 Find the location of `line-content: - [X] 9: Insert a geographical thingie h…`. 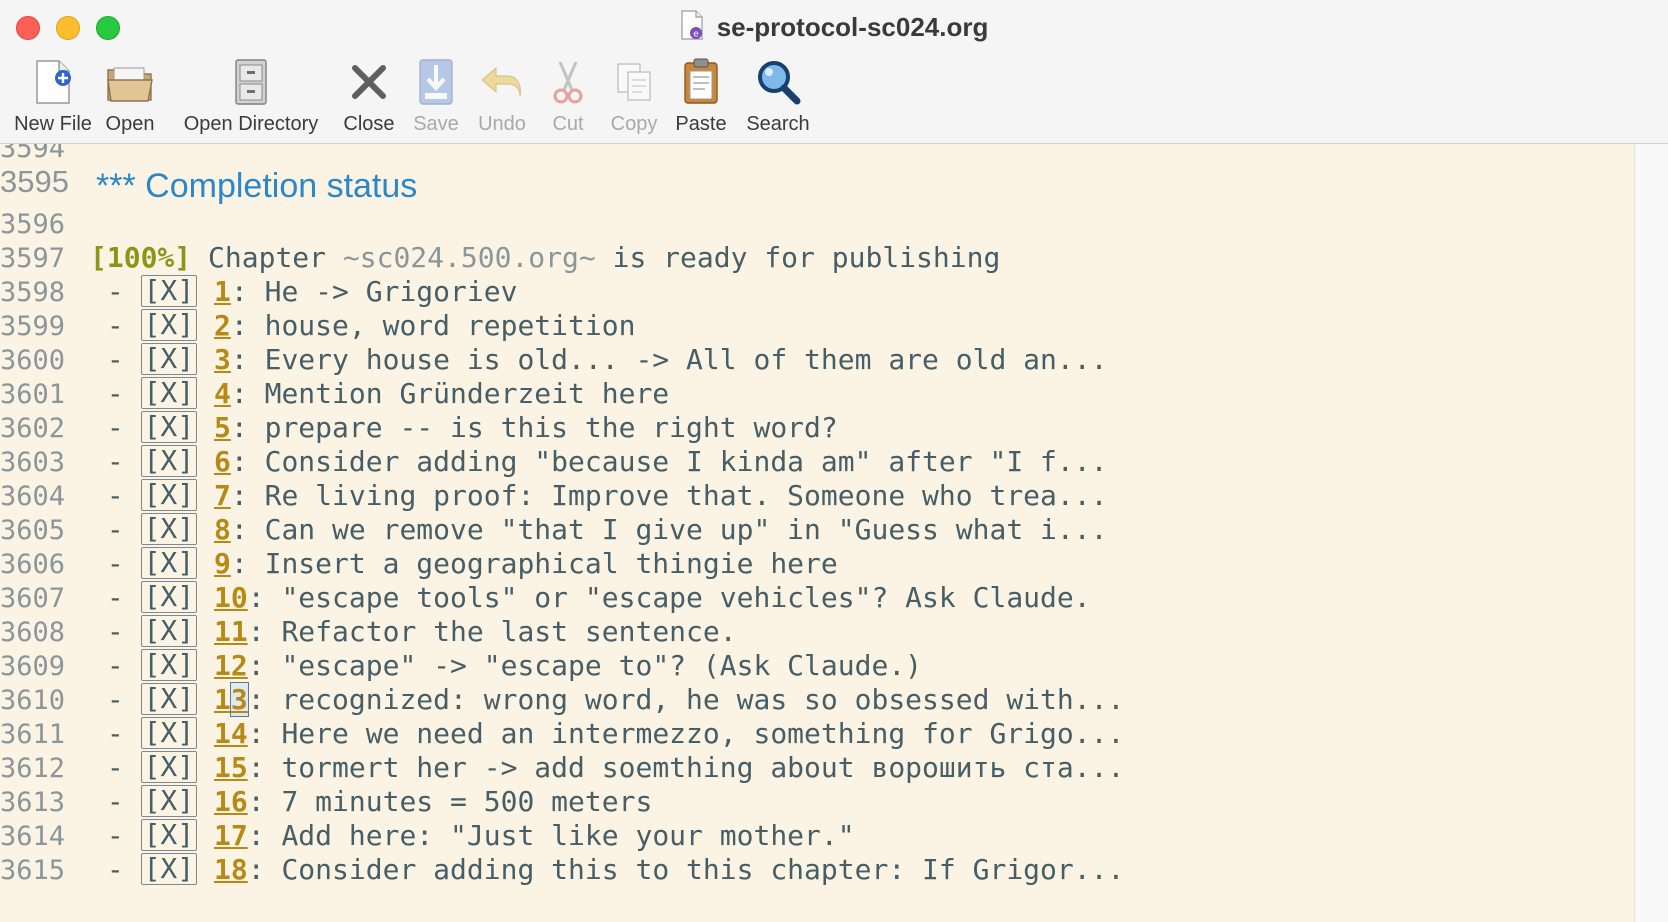

line-content: - [X] 9: Insert a geographical thingie h… is located at coordinates (464, 564).